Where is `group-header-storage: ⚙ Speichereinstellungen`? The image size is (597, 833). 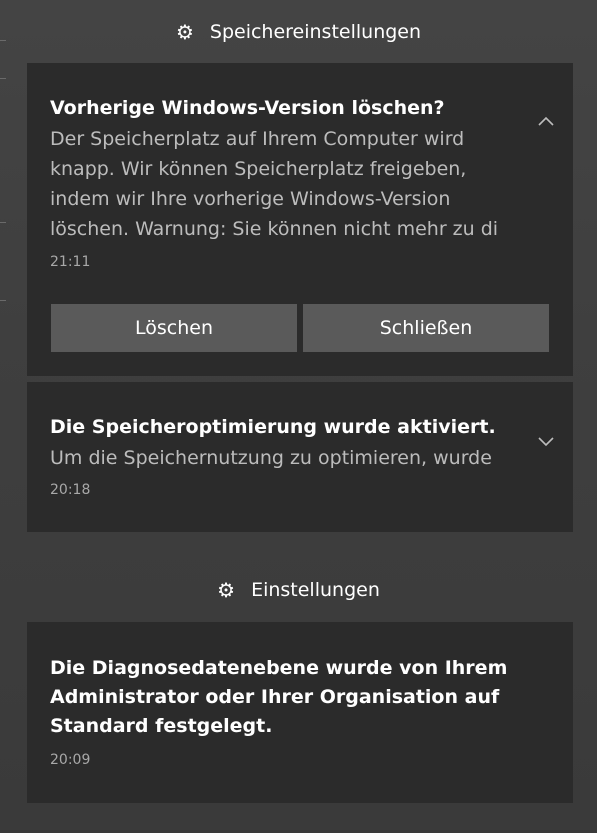 group-header-storage: ⚙ Speichereinstellungen is located at coordinates (298, 32).